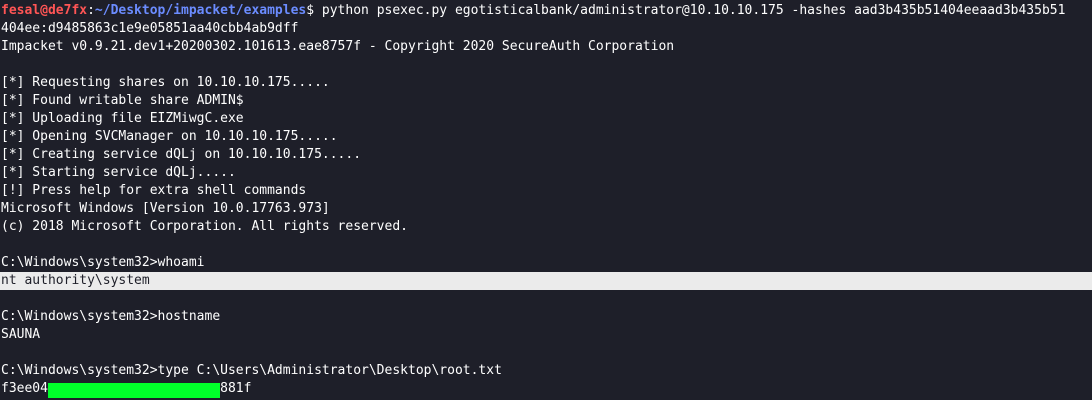 The height and width of the screenshot is (400, 1092). Describe the element at coordinates (134, 390) in the screenshot. I see `redaction-bar: xxxxxxxxxxxxxxxxxxxxxx` at that location.